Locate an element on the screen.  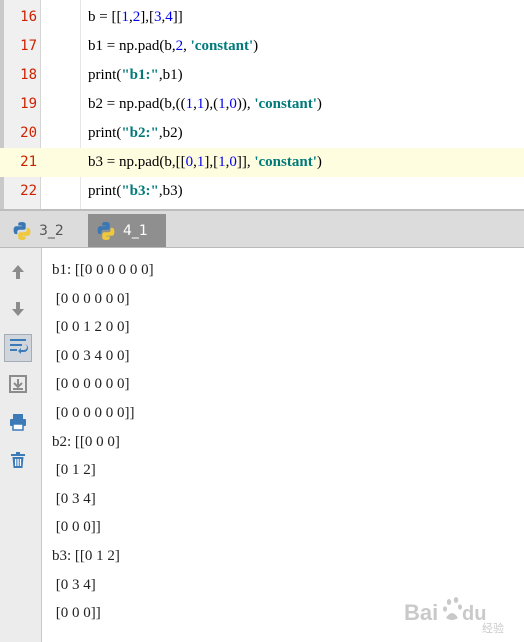
scroll-to-end-icon is located at coordinates (18, 386).